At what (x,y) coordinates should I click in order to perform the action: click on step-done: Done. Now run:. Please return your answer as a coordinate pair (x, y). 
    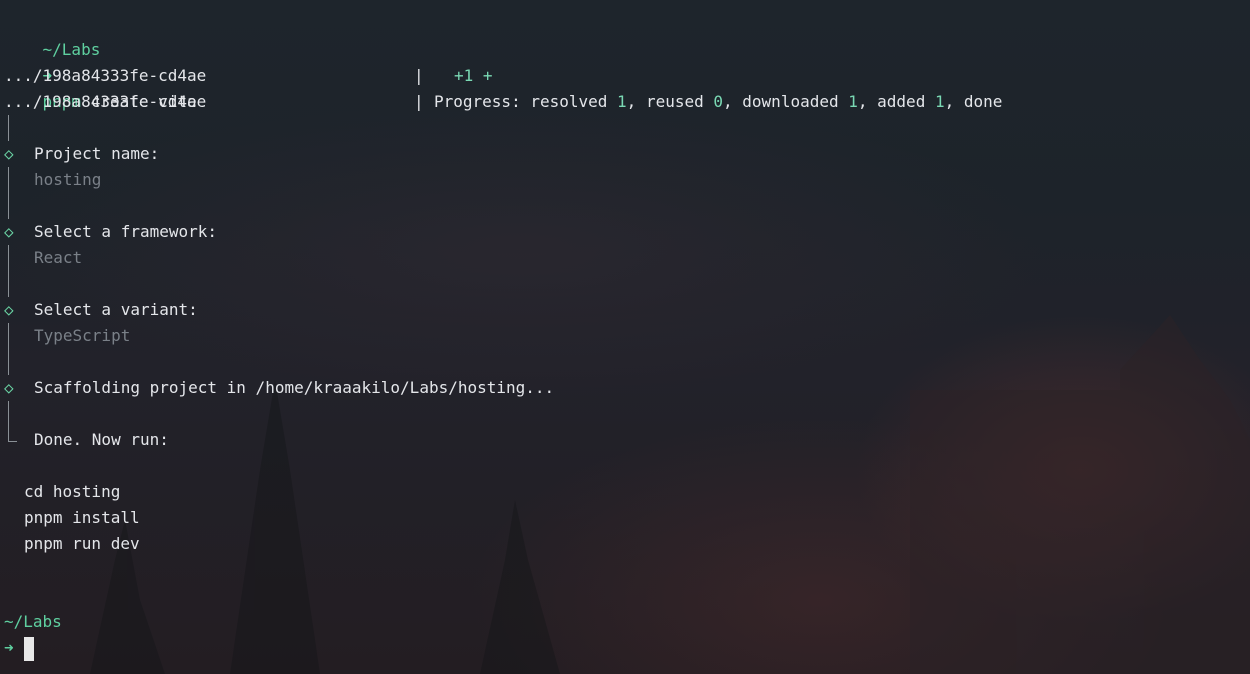
    Looking at the image, I should click on (627, 440).